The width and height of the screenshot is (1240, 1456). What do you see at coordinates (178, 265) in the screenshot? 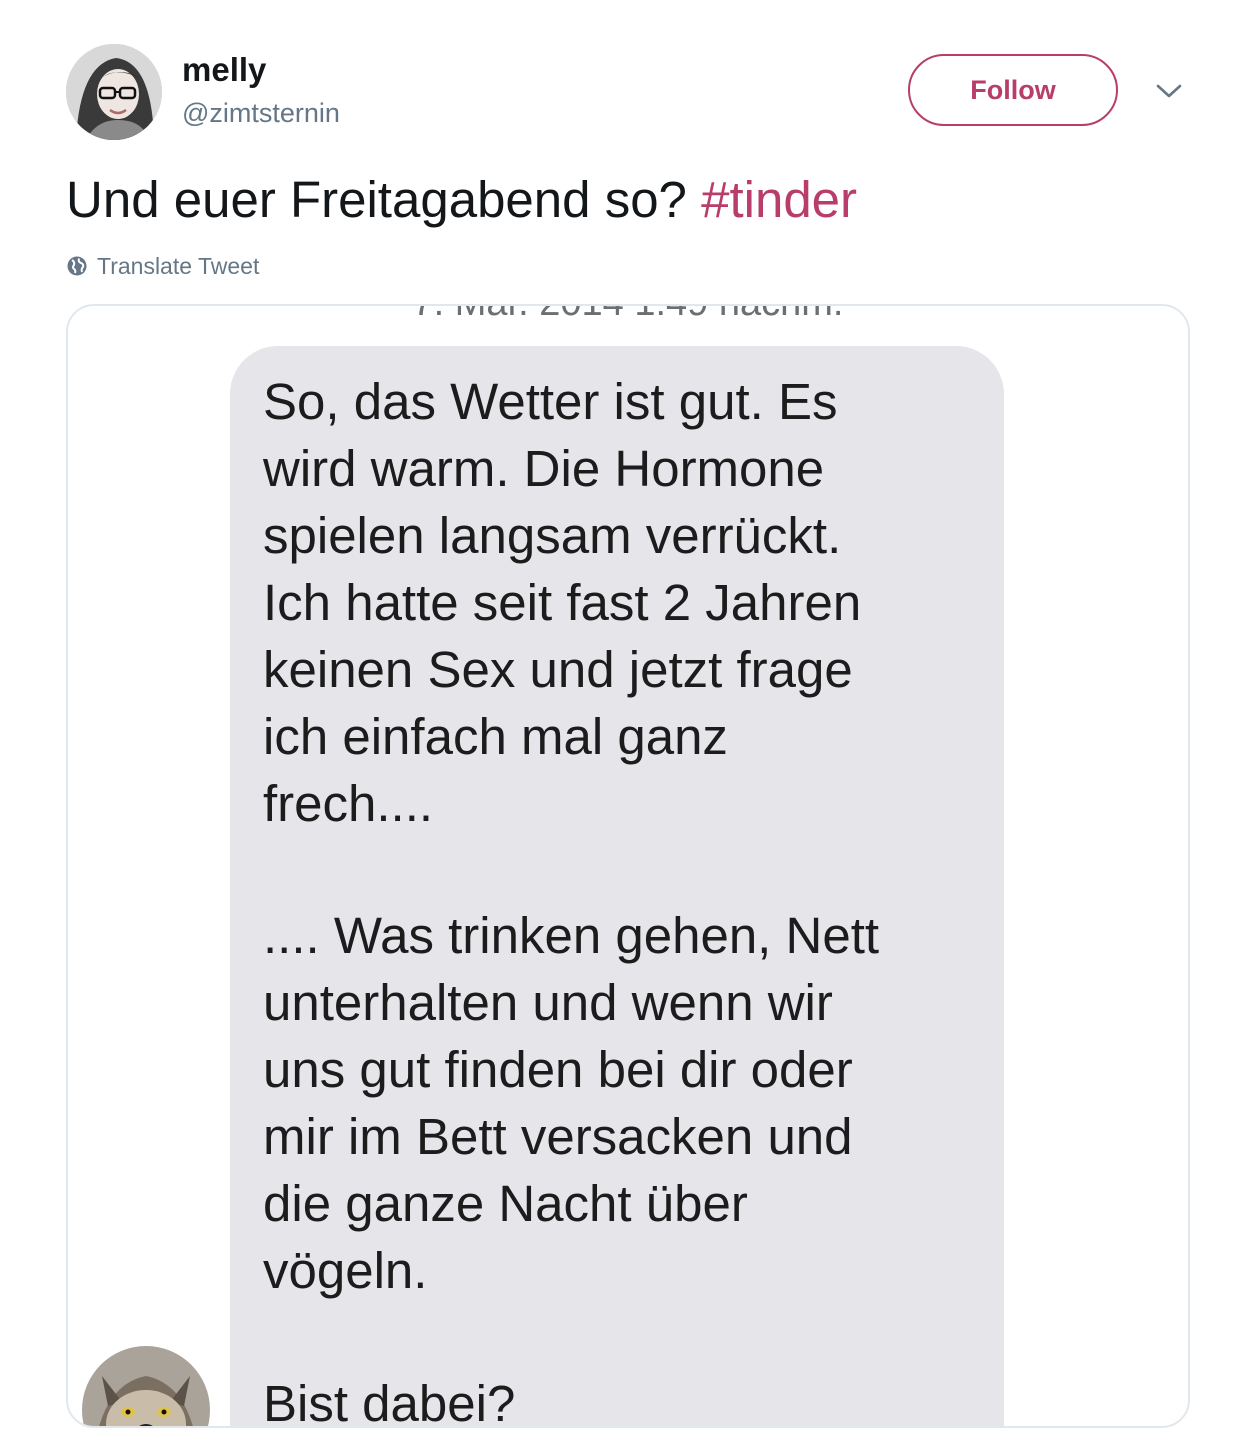
I see `translate-tweet-label: Translate Tweet` at bounding box center [178, 265].